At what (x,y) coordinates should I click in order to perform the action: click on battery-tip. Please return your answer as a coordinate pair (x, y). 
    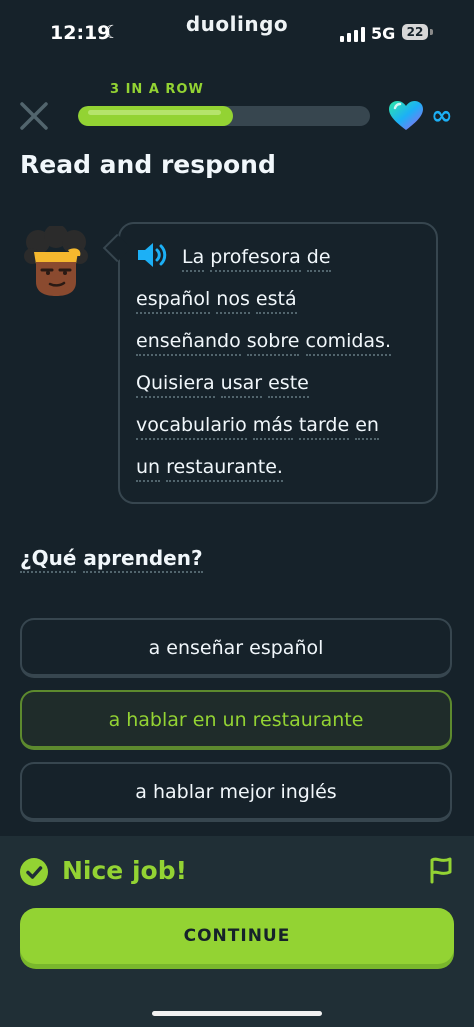
    Looking at the image, I should click on (431, 32).